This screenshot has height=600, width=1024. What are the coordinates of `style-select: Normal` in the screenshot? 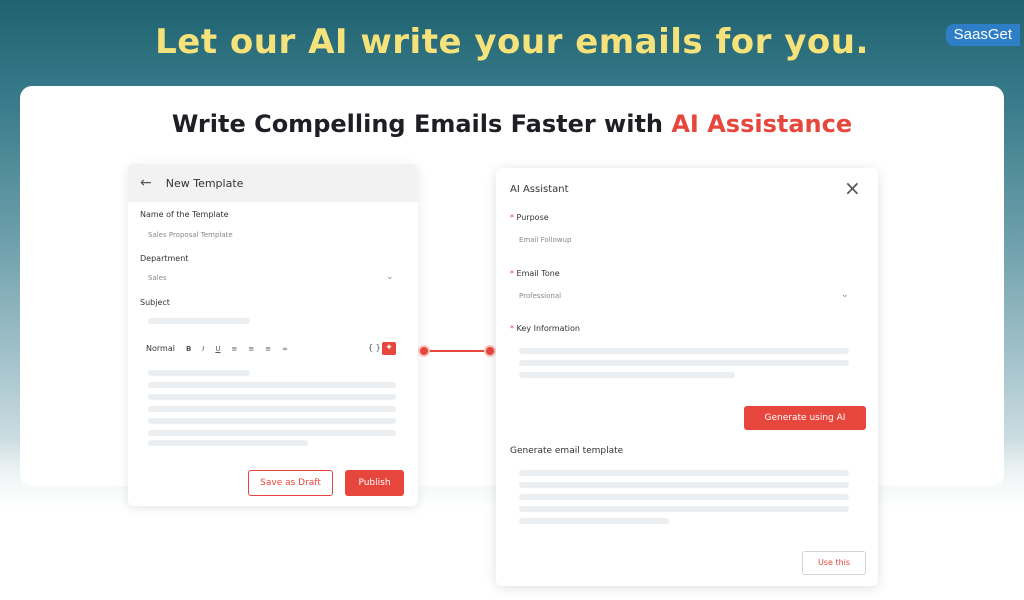 It's located at (160, 348).